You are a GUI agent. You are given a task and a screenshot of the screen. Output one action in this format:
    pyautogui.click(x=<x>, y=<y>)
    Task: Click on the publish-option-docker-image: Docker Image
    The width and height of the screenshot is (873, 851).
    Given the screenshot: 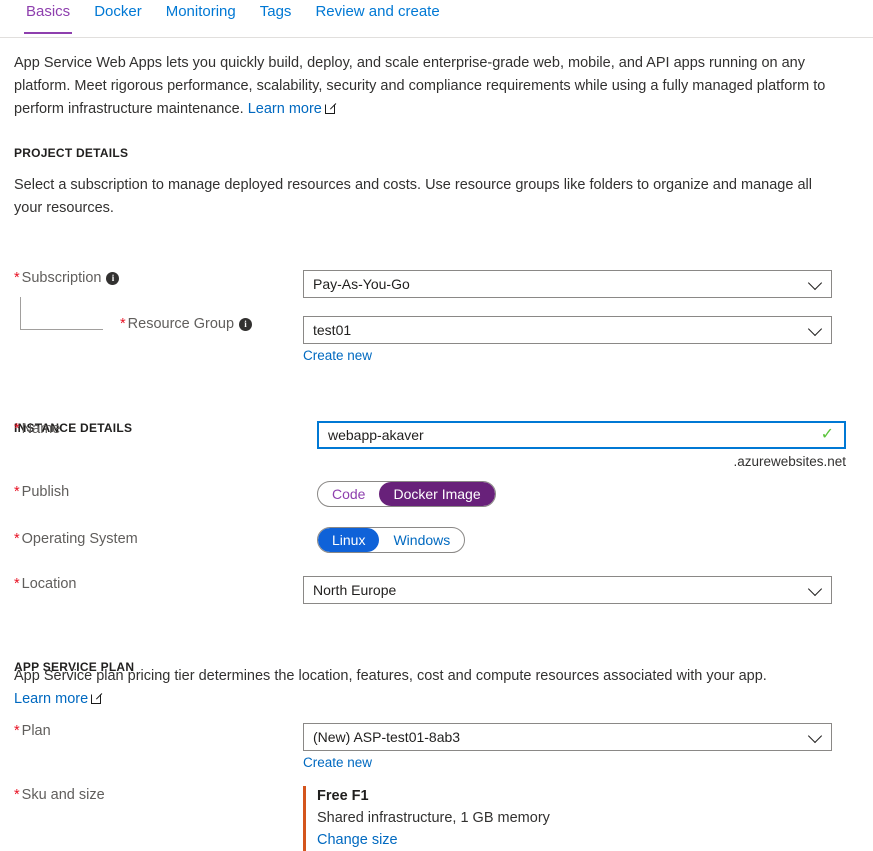 What is the action you would take?
    pyautogui.click(x=437, y=494)
    